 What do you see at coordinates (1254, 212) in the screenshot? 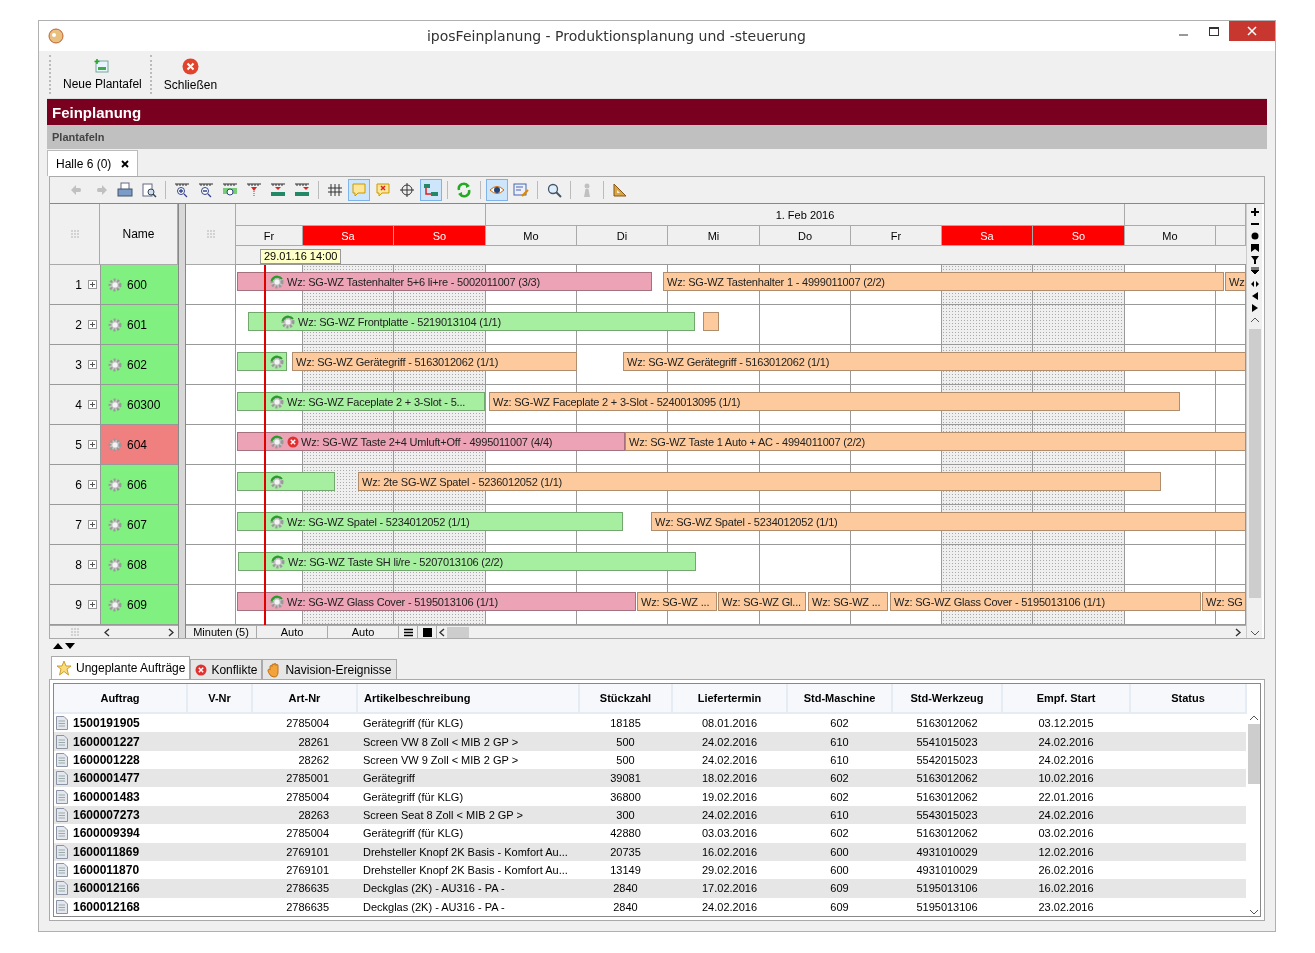
I see `zoom-in-icon` at bounding box center [1254, 212].